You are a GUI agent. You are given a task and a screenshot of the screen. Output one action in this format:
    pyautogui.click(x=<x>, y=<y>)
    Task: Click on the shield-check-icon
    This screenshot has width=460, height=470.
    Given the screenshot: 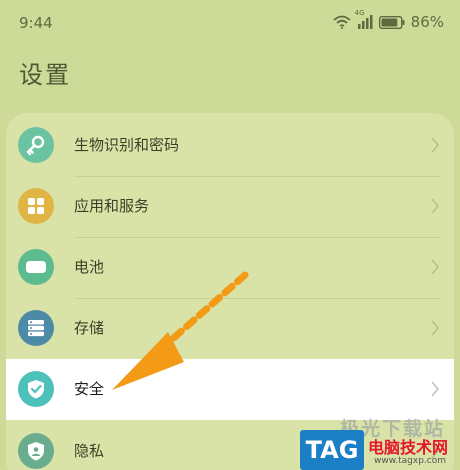 What is the action you would take?
    pyautogui.click(x=36, y=389)
    